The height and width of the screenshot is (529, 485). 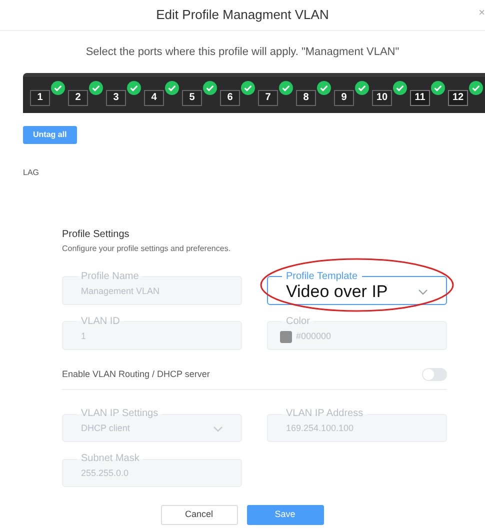 I want to click on ethernet-port: 2, so click(x=78, y=98).